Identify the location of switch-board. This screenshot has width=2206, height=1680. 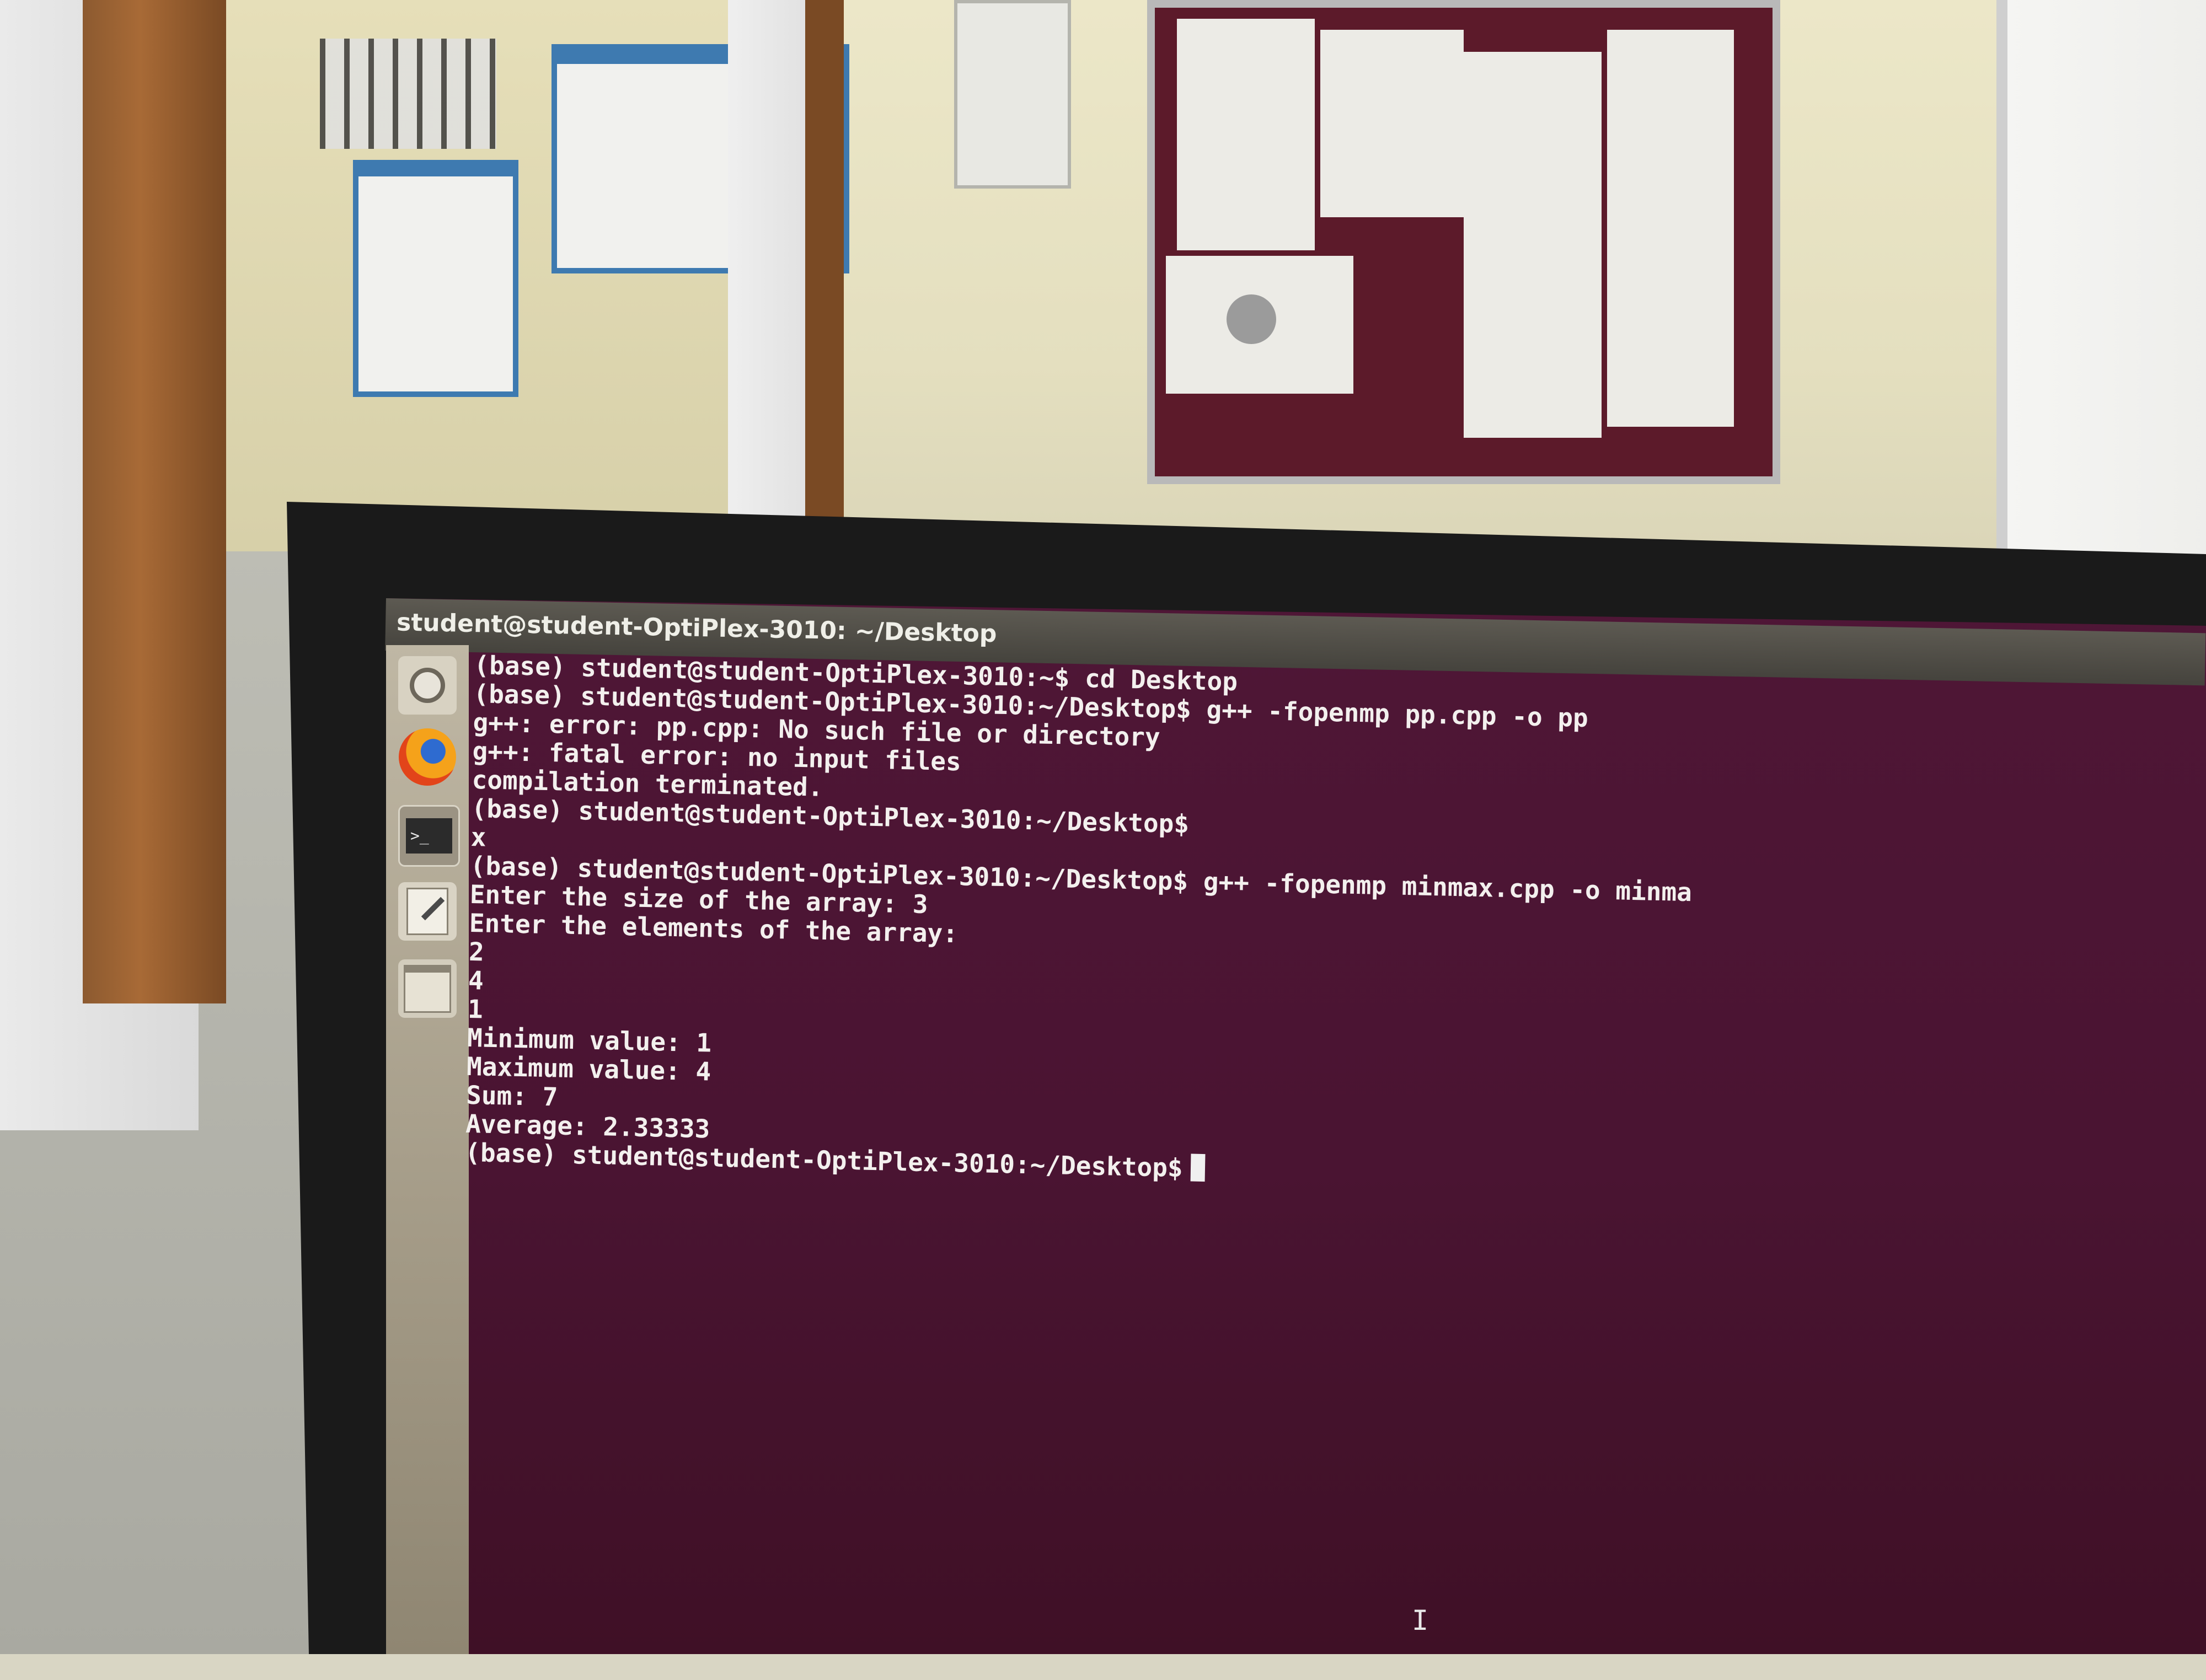
(1012, 95).